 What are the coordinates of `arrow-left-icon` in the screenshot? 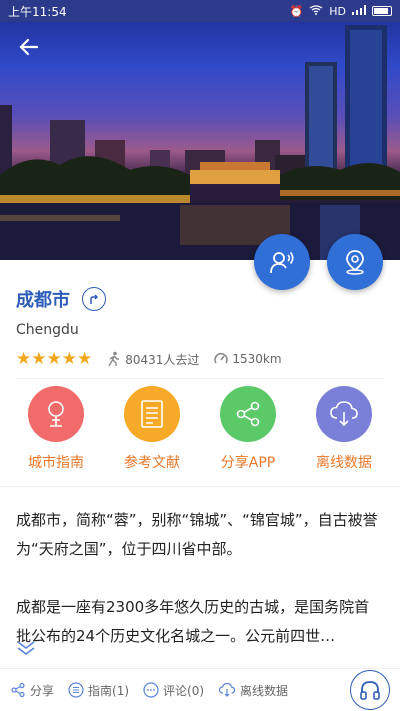 It's located at (29, 47).